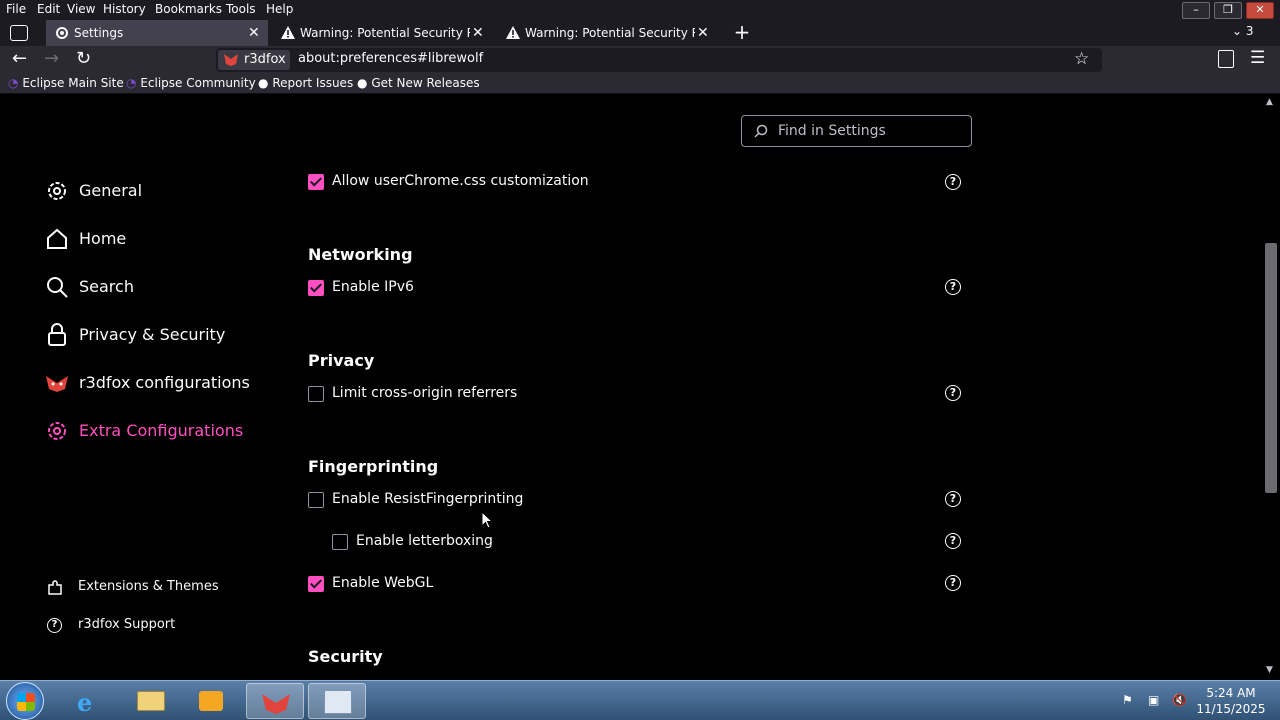 This screenshot has width=1280, height=720. What do you see at coordinates (742, 33) in the screenshot?
I see `new-tab-button: +` at bounding box center [742, 33].